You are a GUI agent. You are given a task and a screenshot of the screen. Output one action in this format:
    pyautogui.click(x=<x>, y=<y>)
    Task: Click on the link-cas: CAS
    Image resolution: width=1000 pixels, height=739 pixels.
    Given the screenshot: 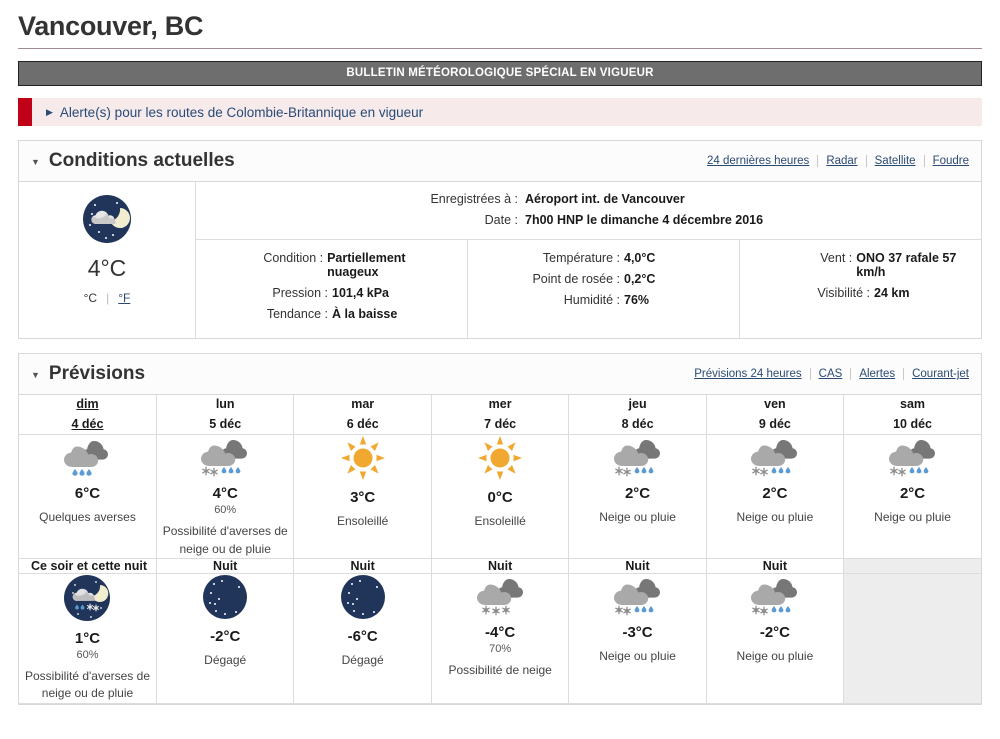 What is the action you would take?
    pyautogui.click(x=831, y=374)
    